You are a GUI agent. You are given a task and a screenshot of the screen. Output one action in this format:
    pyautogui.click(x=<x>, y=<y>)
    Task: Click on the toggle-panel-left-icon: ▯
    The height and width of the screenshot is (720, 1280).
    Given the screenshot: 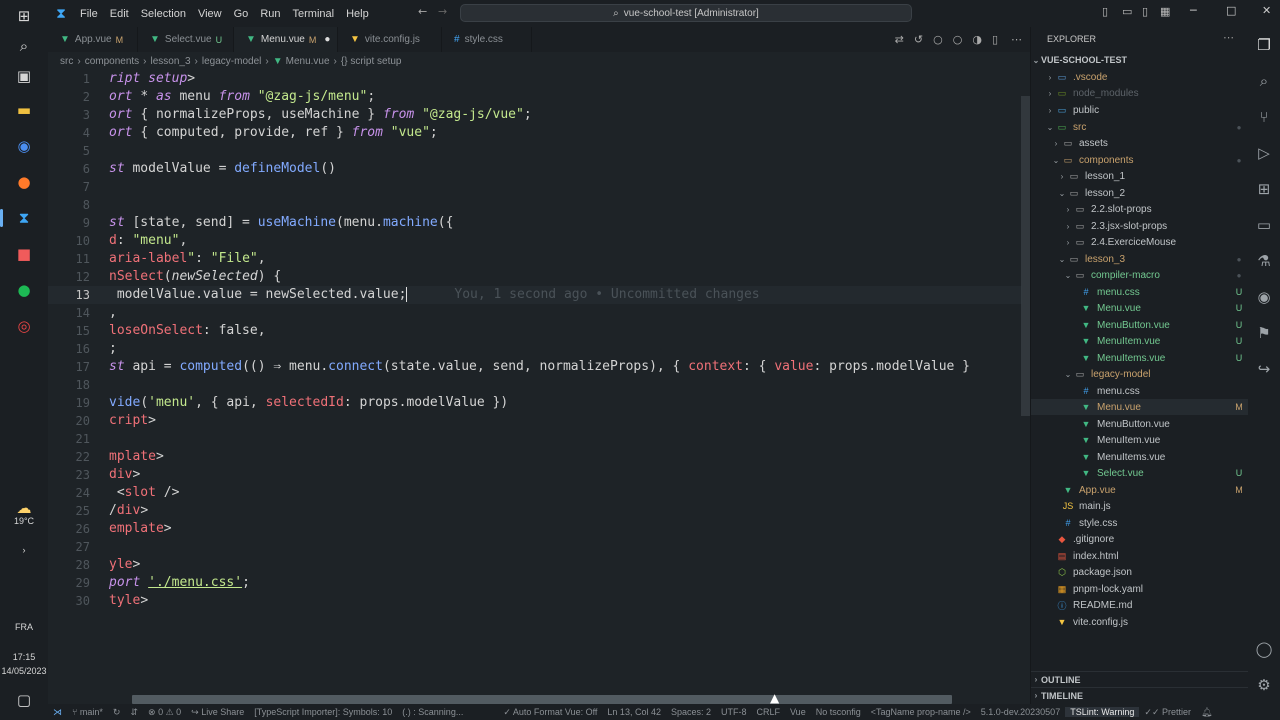 What is the action you would take?
    pyautogui.click(x=1105, y=11)
    